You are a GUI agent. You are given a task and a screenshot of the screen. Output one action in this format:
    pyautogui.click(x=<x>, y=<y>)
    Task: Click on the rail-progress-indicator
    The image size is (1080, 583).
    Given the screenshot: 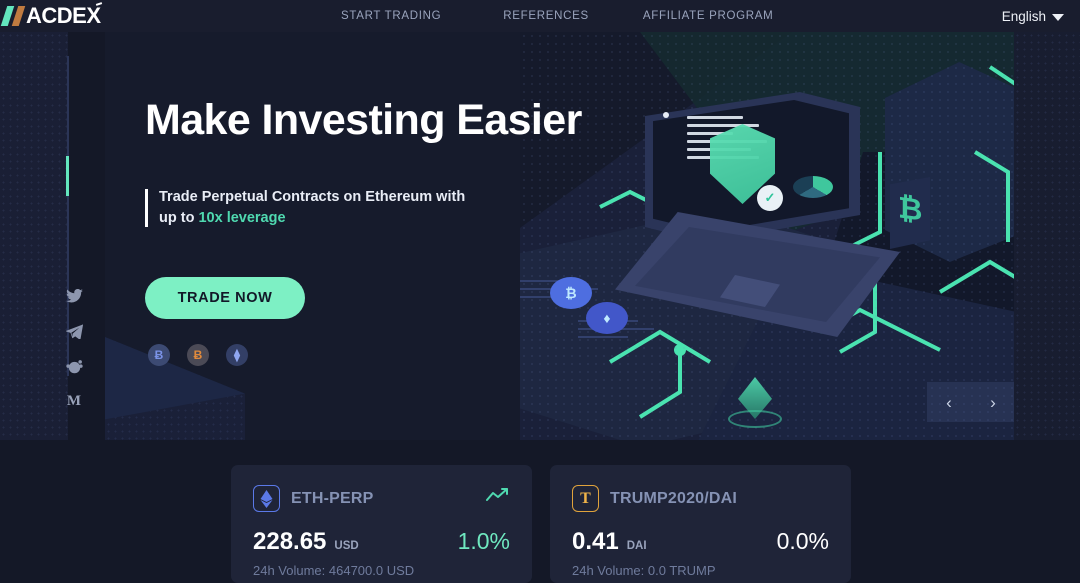 What is the action you would take?
    pyautogui.click(x=67, y=176)
    